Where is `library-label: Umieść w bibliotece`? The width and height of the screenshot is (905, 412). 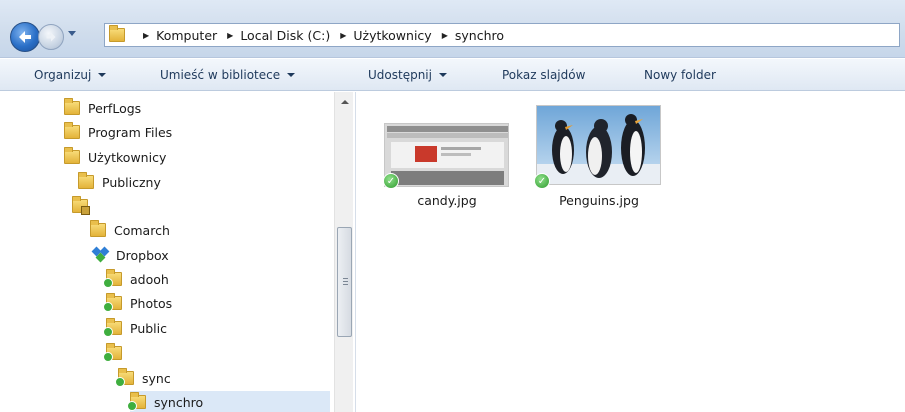
library-label: Umieść w bibliotece is located at coordinates (220, 75).